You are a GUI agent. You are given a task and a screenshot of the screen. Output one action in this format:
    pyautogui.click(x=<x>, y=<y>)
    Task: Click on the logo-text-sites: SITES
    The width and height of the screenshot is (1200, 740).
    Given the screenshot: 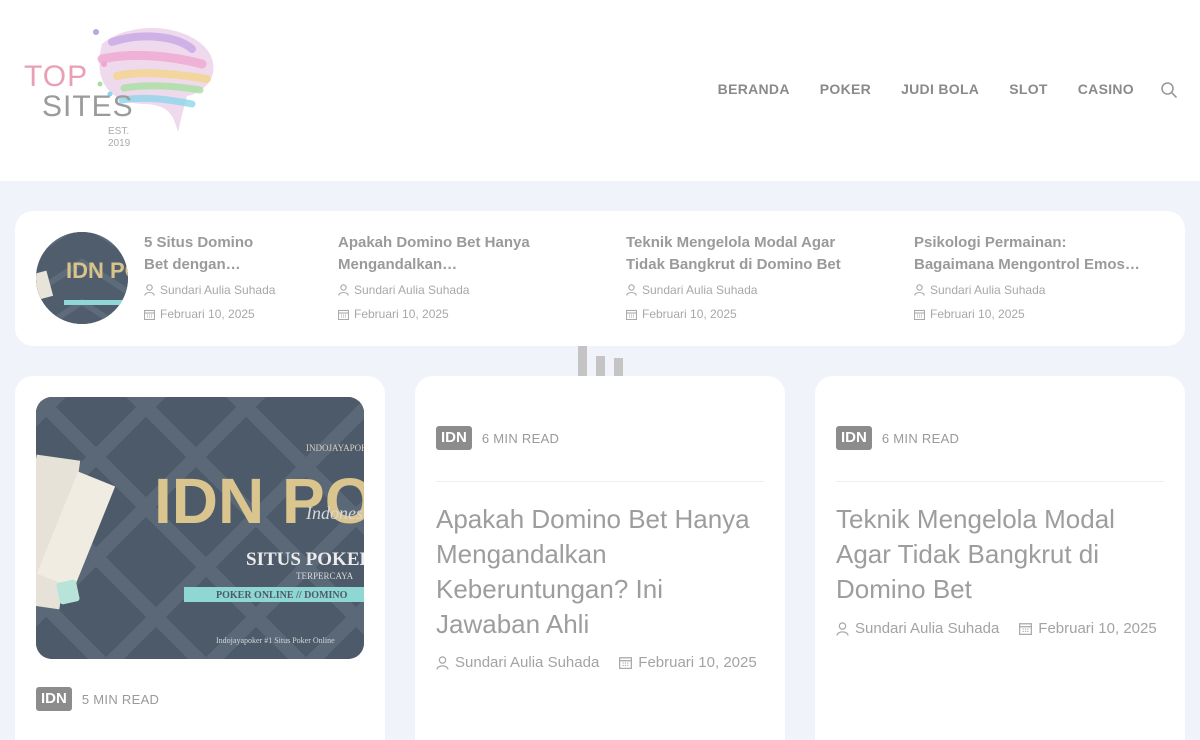 What is the action you would take?
    pyautogui.click(x=88, y=106)
    